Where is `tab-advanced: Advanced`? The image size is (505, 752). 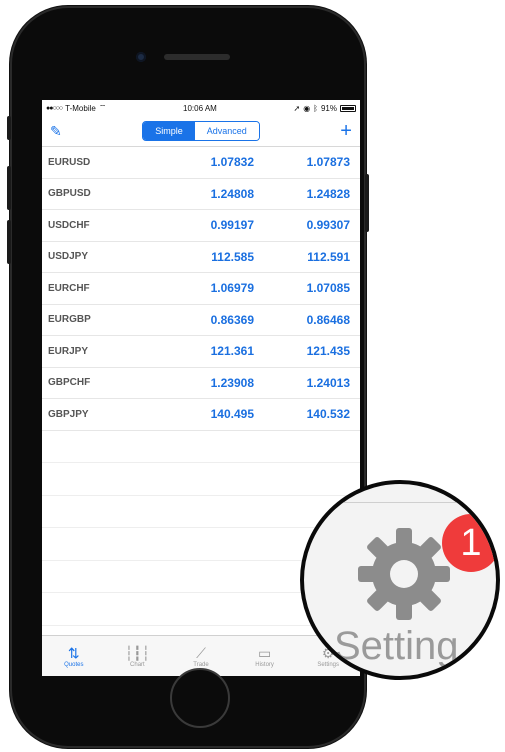
tab-advanced: Advanced is located at coordinates (226, 131).